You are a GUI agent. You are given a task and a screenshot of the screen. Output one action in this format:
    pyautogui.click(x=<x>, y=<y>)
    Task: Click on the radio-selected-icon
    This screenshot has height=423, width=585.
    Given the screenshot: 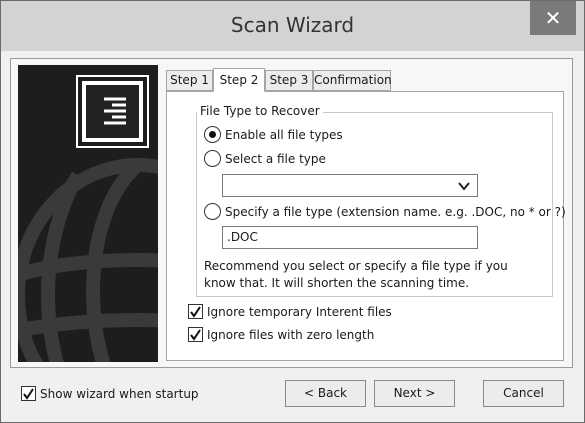 What is the action you would take?
    pyautogui.click(x=212, y=134)
    